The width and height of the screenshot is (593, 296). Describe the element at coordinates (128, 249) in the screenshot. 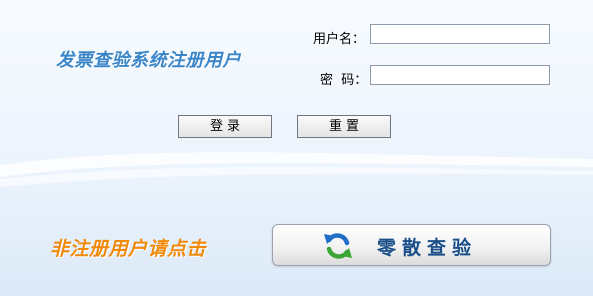

I see `guest-notice: 非注册用户请点击` at that location.